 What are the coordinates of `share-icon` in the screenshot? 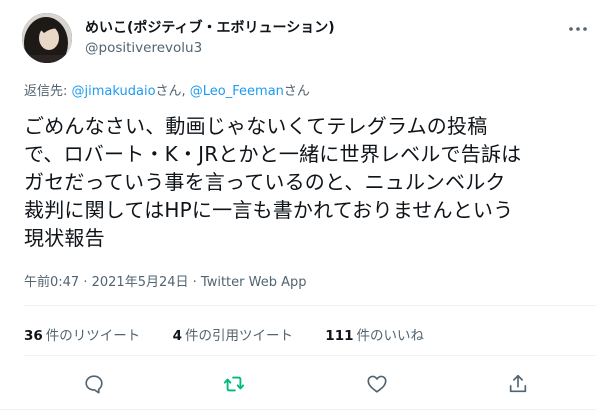 It's located at (518, 383).